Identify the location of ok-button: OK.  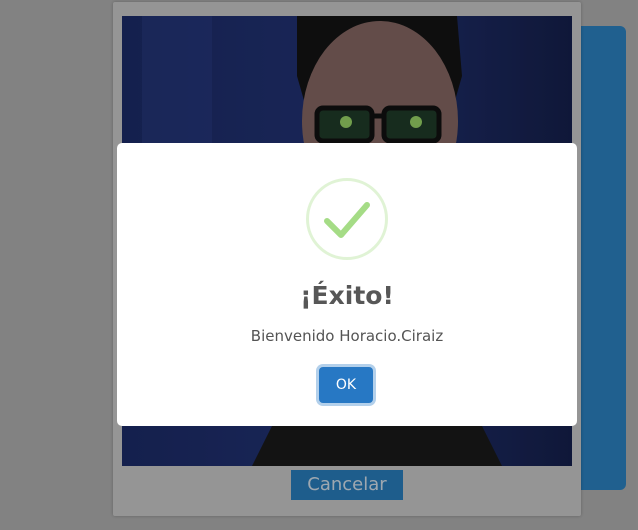
(346, 385).